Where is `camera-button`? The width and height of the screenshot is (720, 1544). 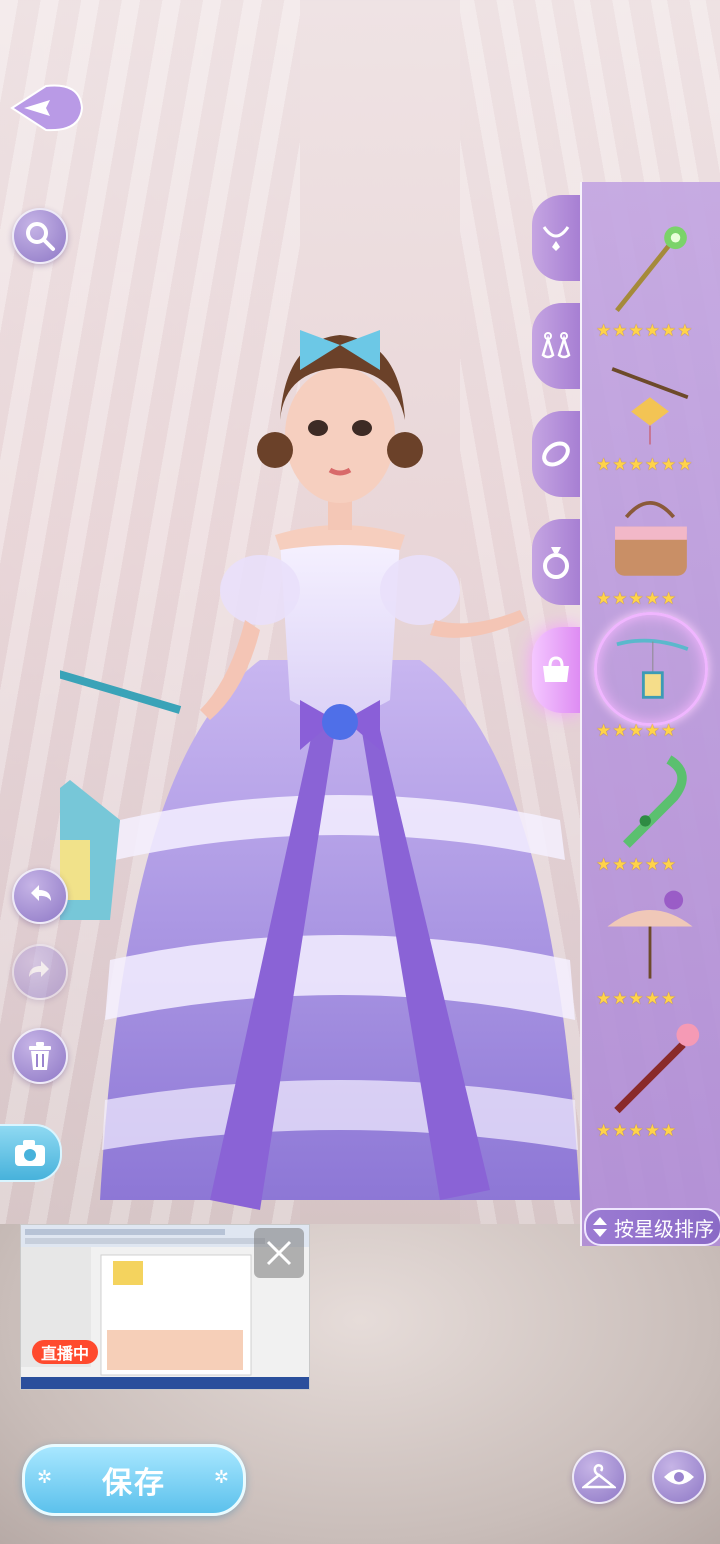
camera-button is located at coordinates (31, 1153).